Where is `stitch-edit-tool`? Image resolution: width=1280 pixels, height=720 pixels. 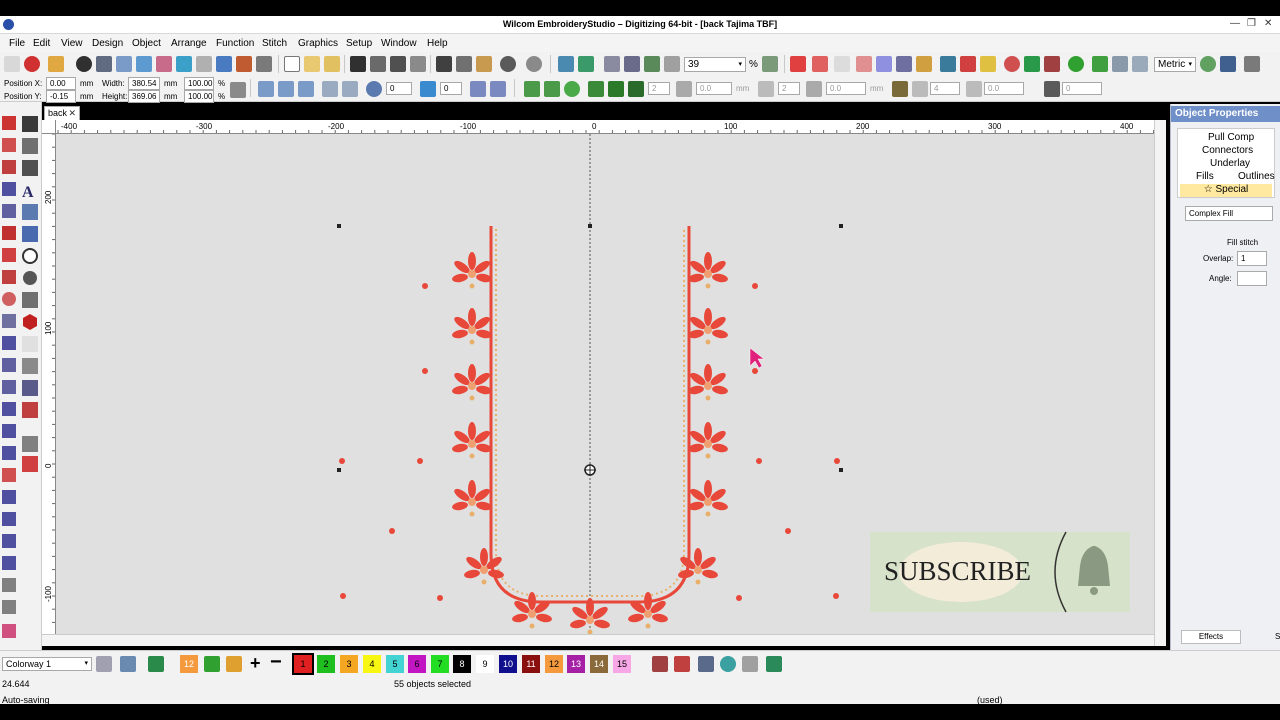
stitch-edit-tool is located at coordinates (9, 167).